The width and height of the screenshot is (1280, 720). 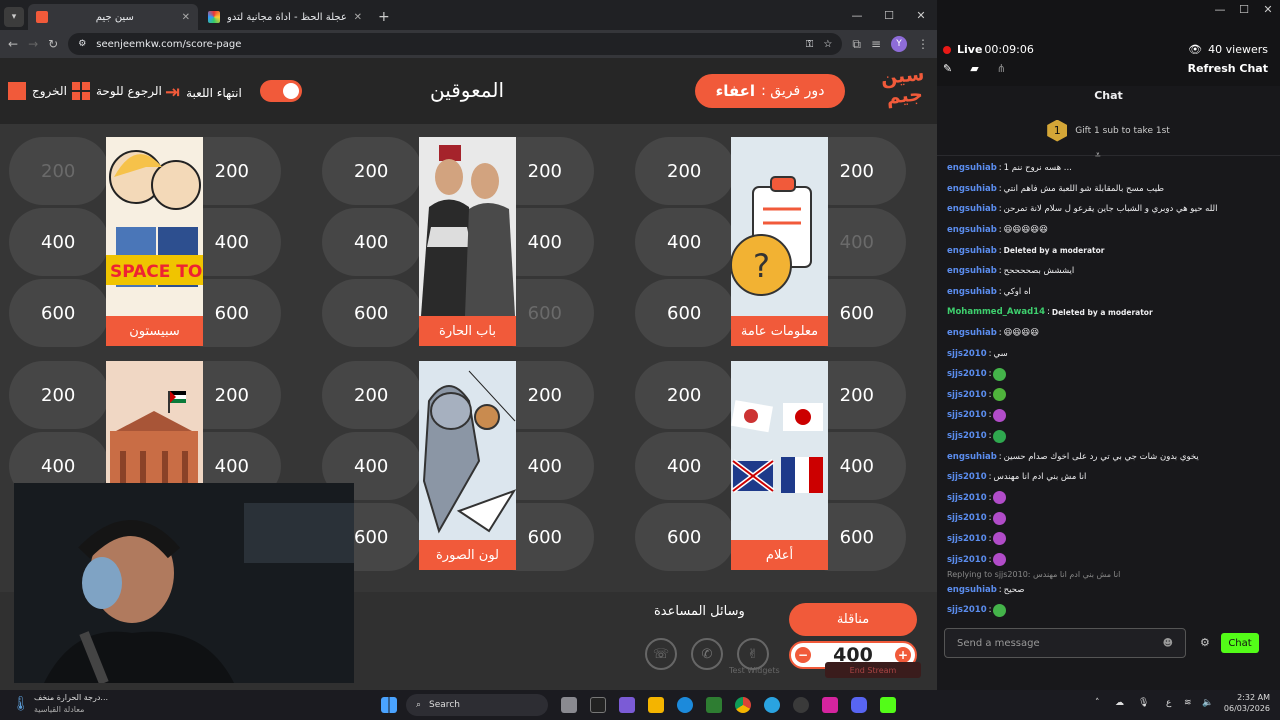 I want to click on folder-icon: ▰, so click(x=974, y=68).